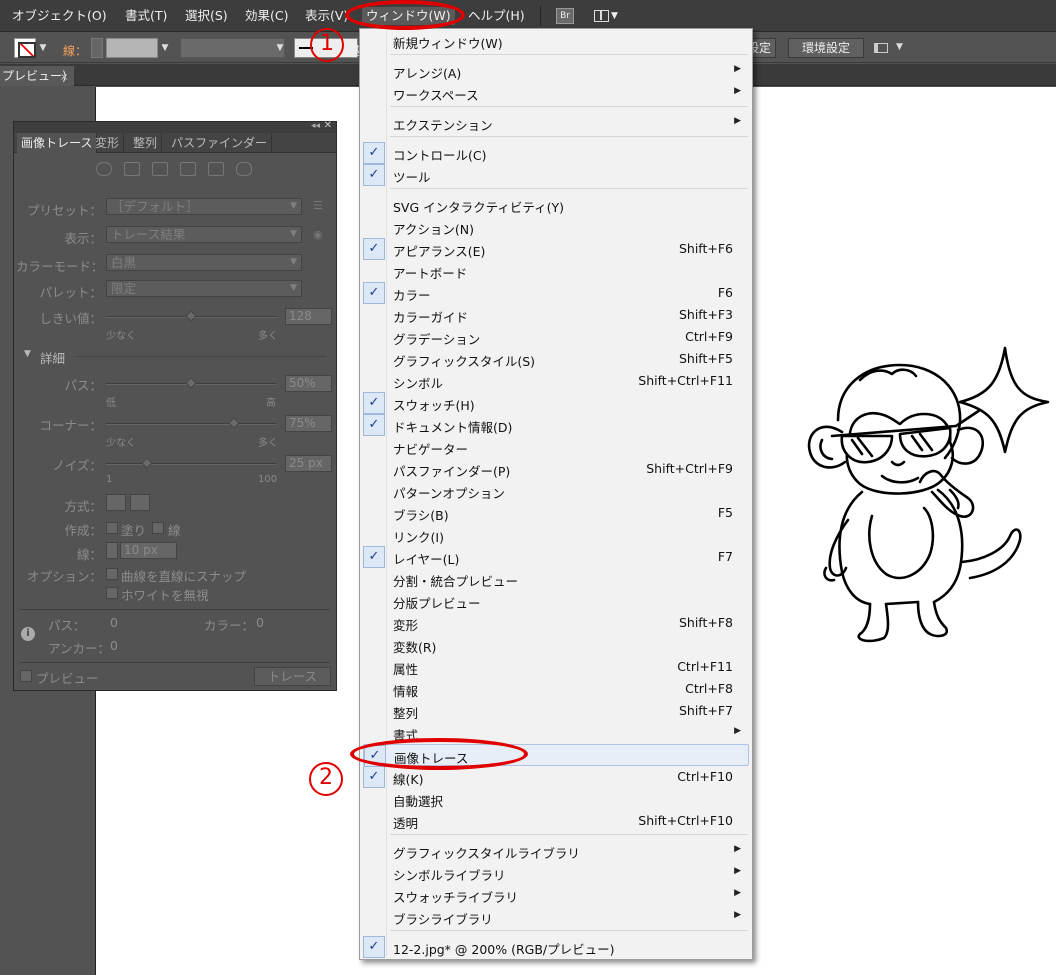 The height and width of the screenshot is (975, 1056). Describe the element at coordinates (27, 354) in the screenshot. I see `disclosure-triangle-icon: ▼` at that location.